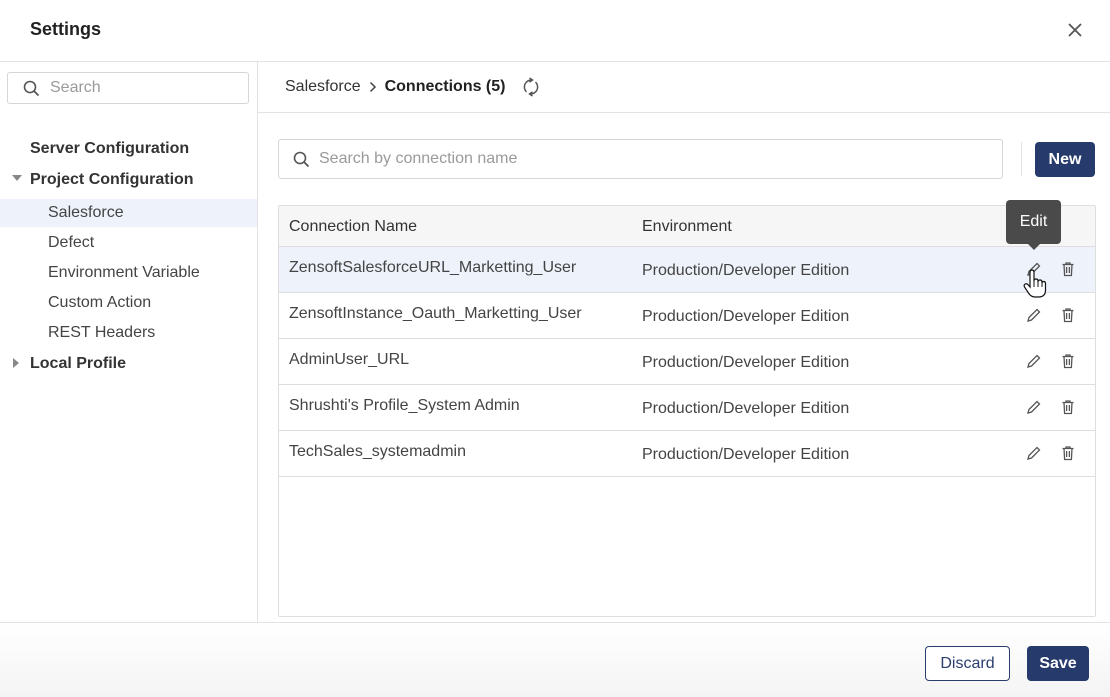  I want to click on sidebar-search, so click(128, 88).